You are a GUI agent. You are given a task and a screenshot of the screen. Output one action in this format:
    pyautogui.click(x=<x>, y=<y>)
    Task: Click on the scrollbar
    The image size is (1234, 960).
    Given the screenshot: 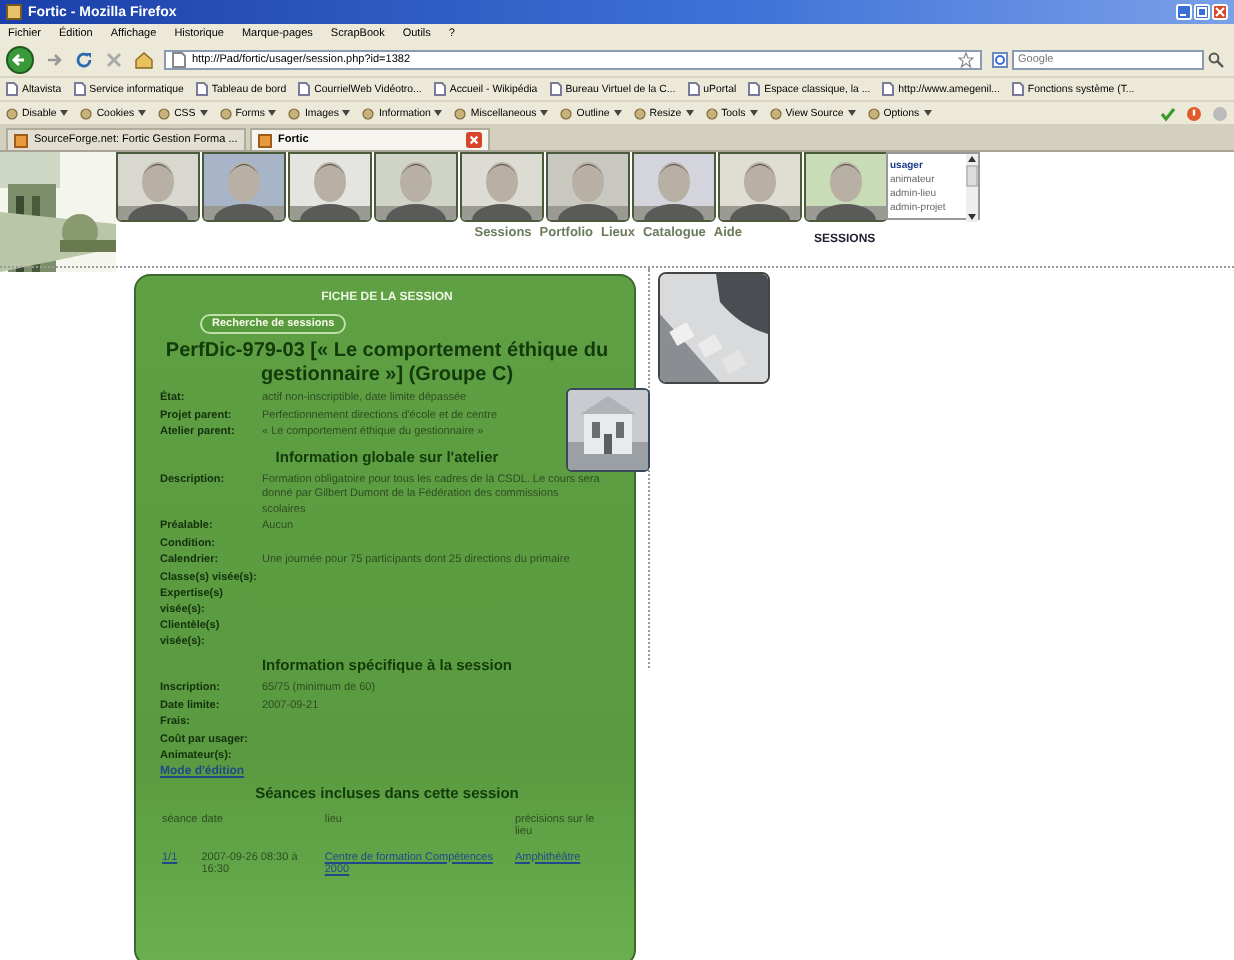 What is the action you would take?
    pyautogui.click(x=972, y=188)
    